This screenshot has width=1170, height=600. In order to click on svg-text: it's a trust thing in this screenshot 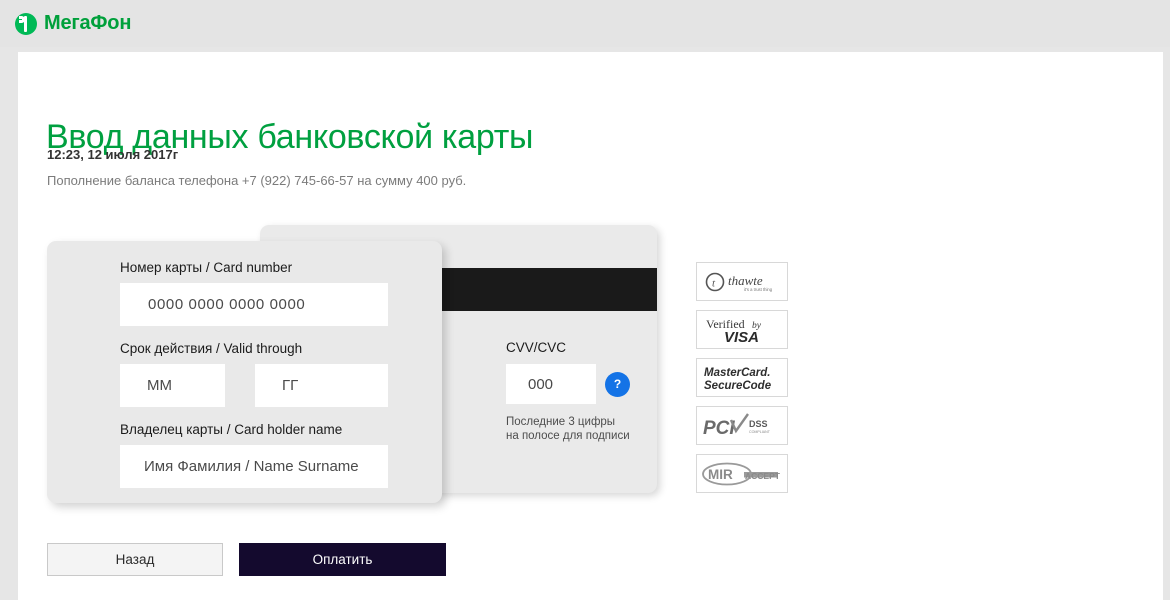, I will do `click(758, 289)`.